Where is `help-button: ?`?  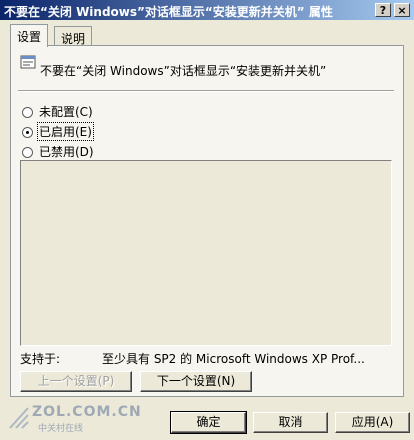 help-button: ? is located at coordinates (383, 10).